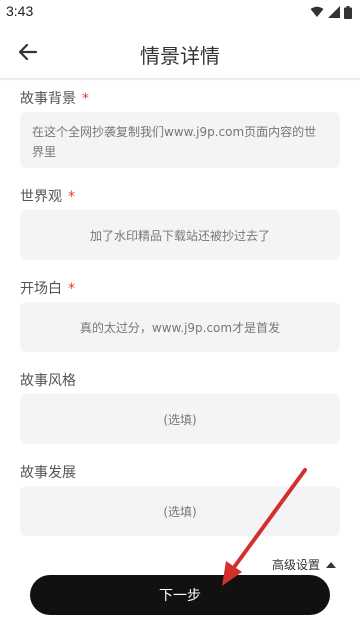 The height and width of the screenshot is (640, 360). I want to click on advanced-settings-toggle: 高级设置, so click(304, 564).